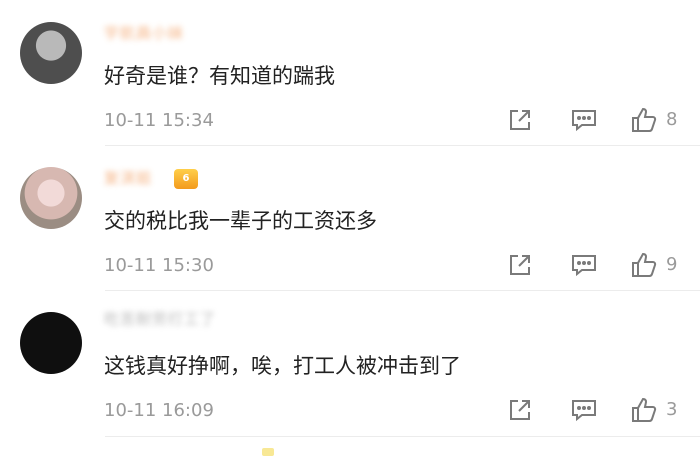 This screenshot has height=456, width=700. Describe the element at coordinates (159, 120) in the screenshot. I see `comment-timestamp: 10-11 15:34` at that location.